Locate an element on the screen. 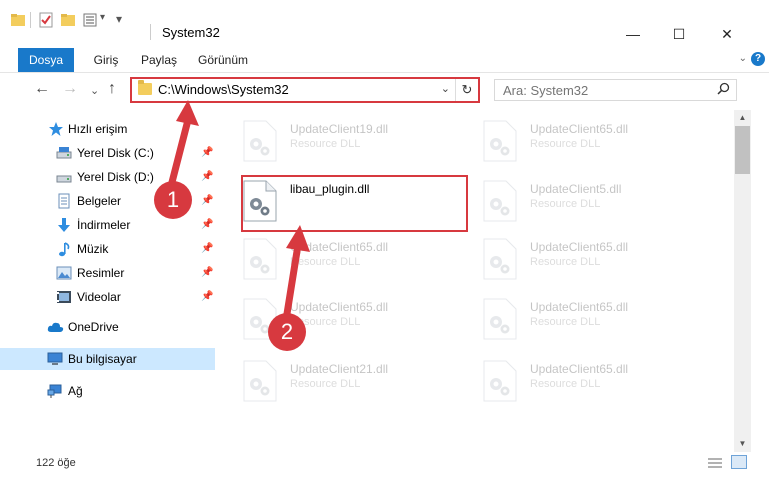 The image size is (769, 499). step-badge-1: 1 is located at coordinates (173, 200).